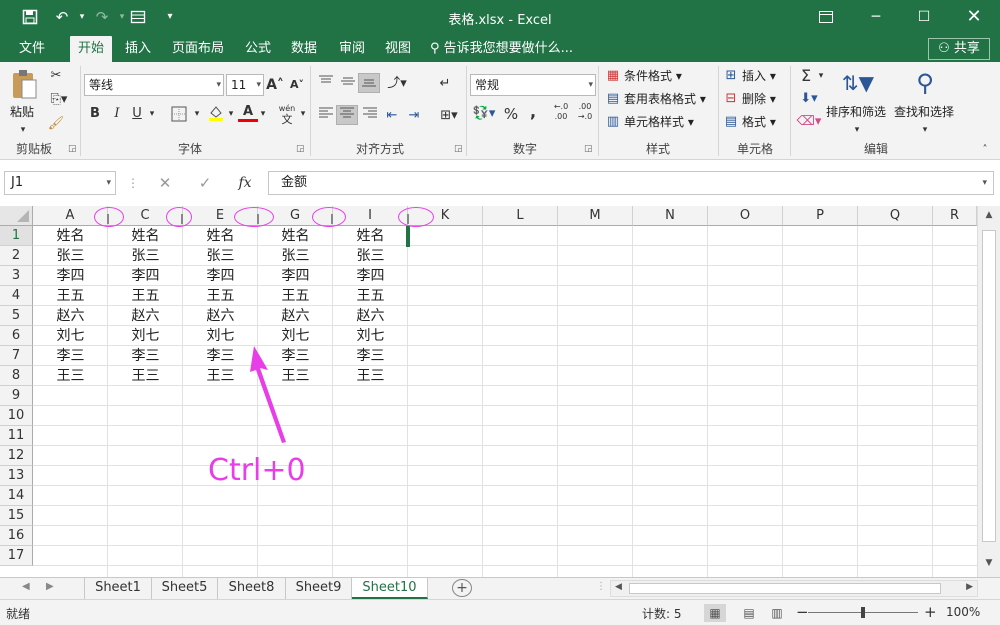  I want to click on conditional-format-icon: ▦, so click(613, 76).